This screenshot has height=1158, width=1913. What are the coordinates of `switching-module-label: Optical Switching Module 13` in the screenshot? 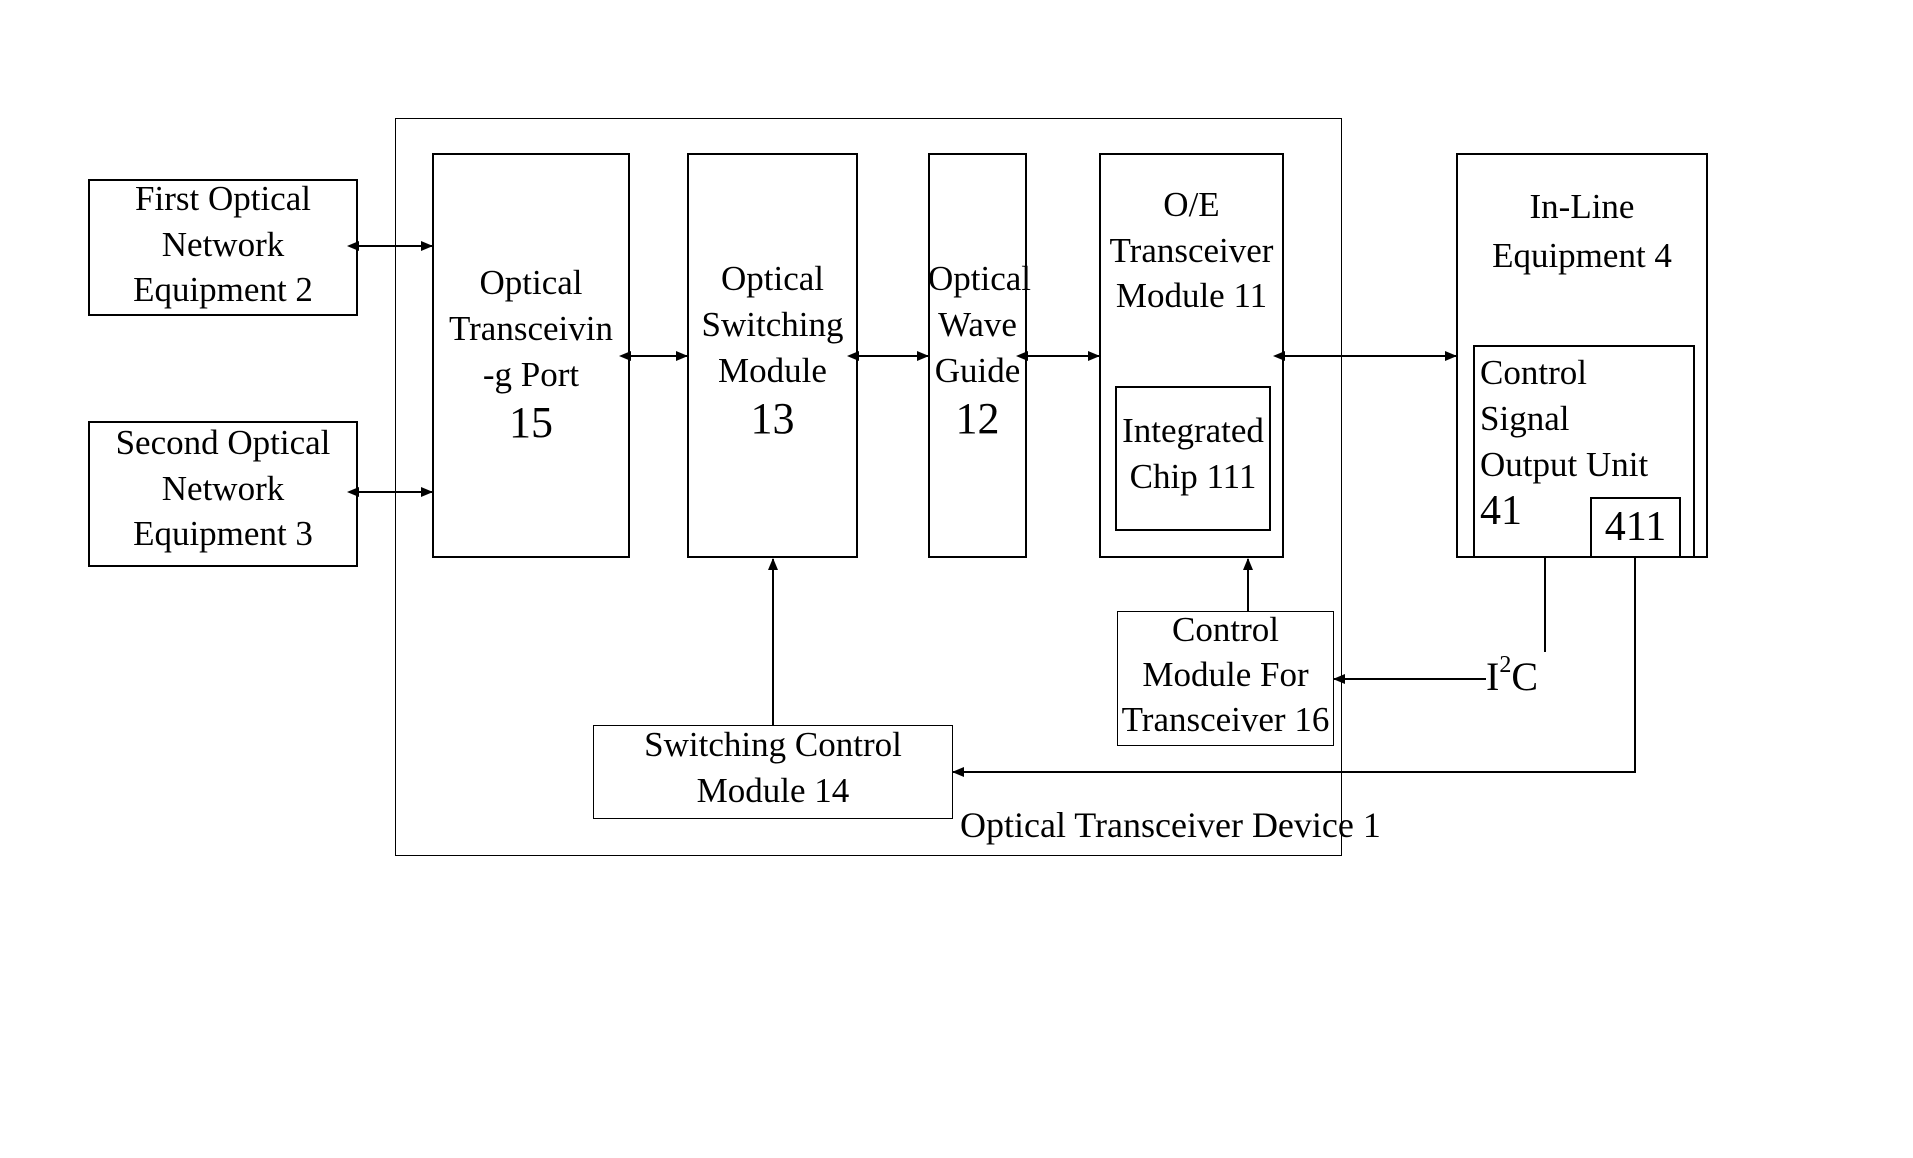 It's located at (772, 349).